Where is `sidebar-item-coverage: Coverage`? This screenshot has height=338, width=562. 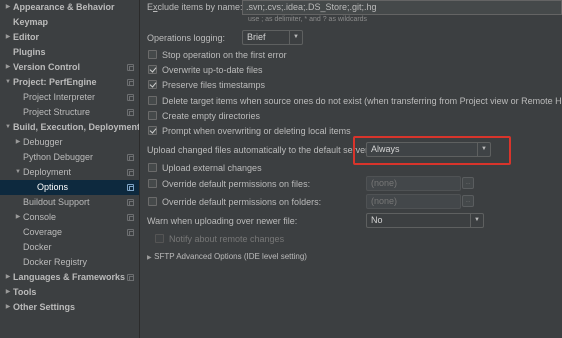
sidebar-item-coverage: Coverage is located at coordinates (69, 232).